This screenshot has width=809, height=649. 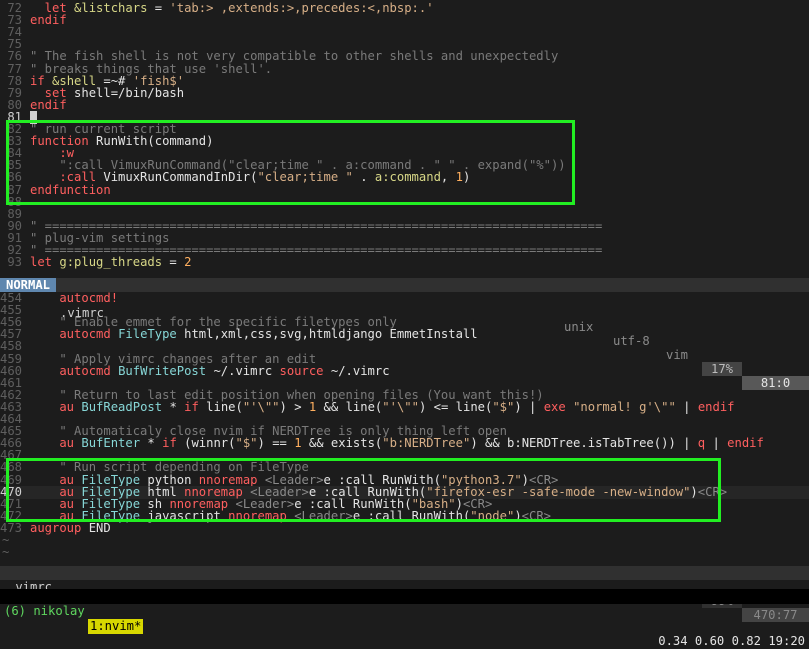 What do you see at coordinates (298, 443) in the screenshot?
I see `code-token: 1` at bounding box center [298, 443].